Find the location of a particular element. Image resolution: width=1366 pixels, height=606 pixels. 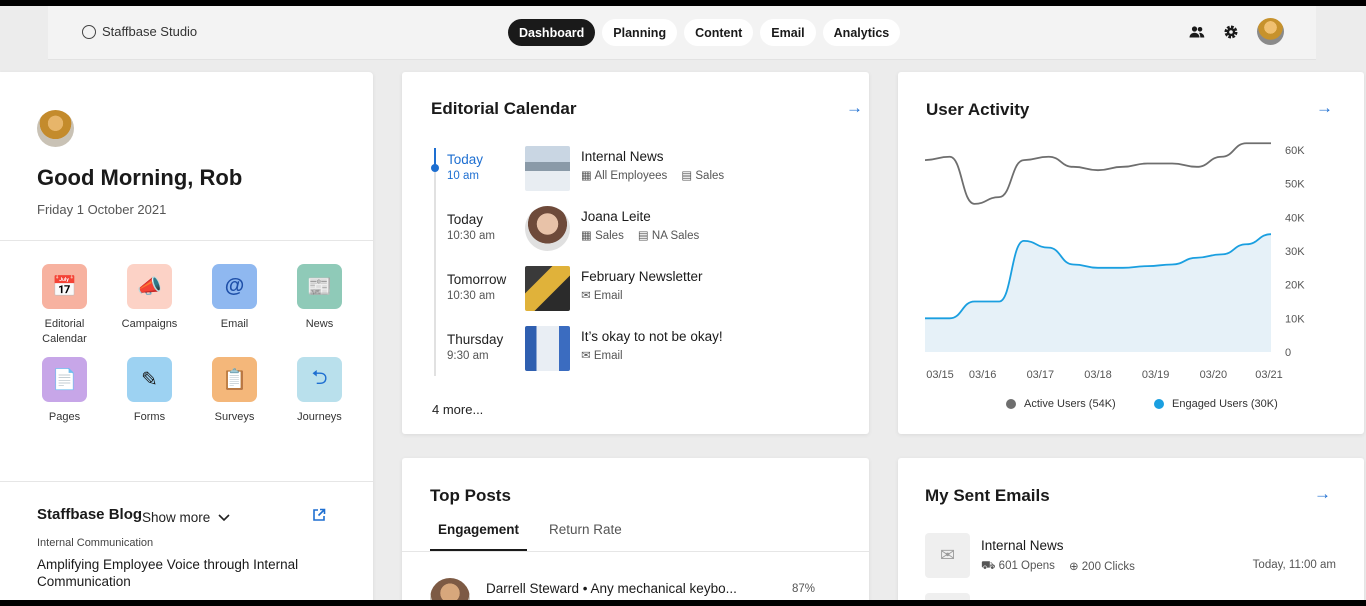

app-label: Journeys is located at coordinates (319, 417).